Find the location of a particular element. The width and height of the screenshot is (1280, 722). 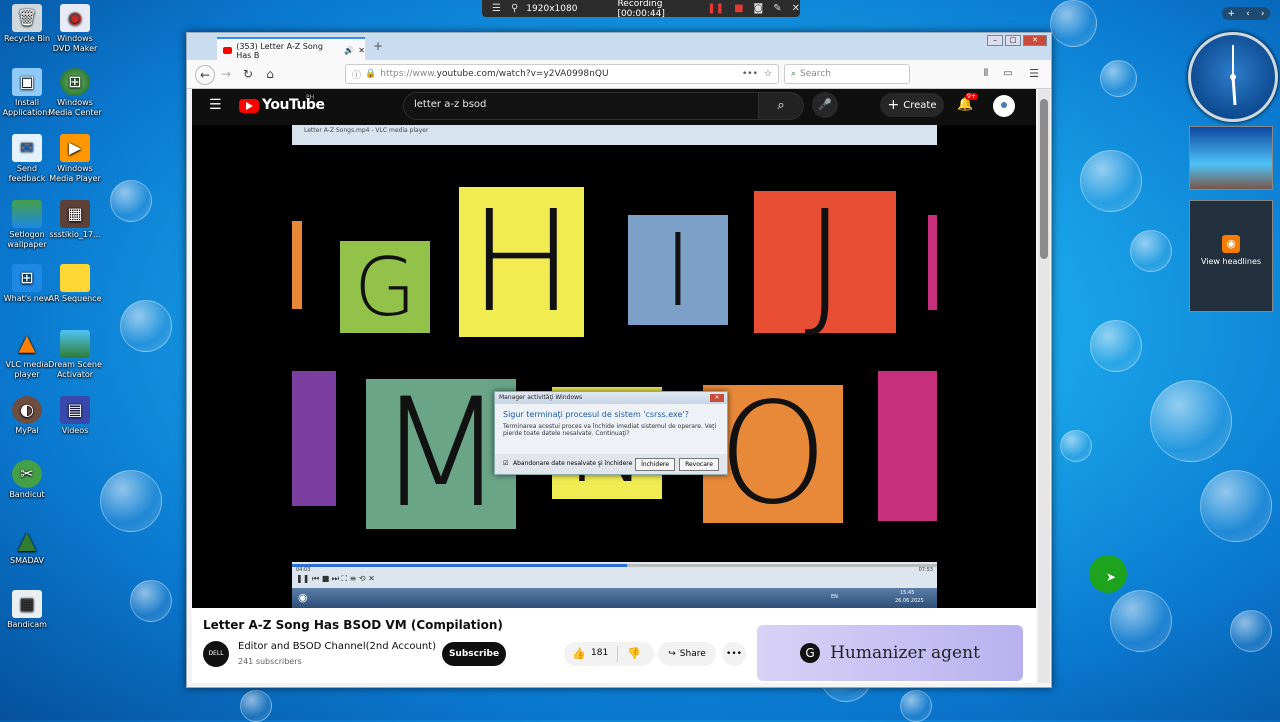

maximize-icon: □ is located at coordinates (1013, 40).